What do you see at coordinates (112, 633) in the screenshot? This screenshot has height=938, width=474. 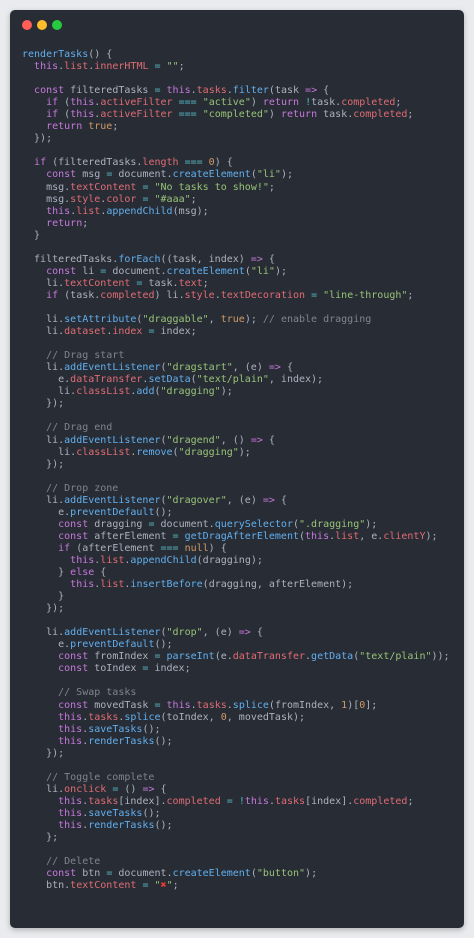 I see `code-token: addEventListener` at bounding box center [112, 633].